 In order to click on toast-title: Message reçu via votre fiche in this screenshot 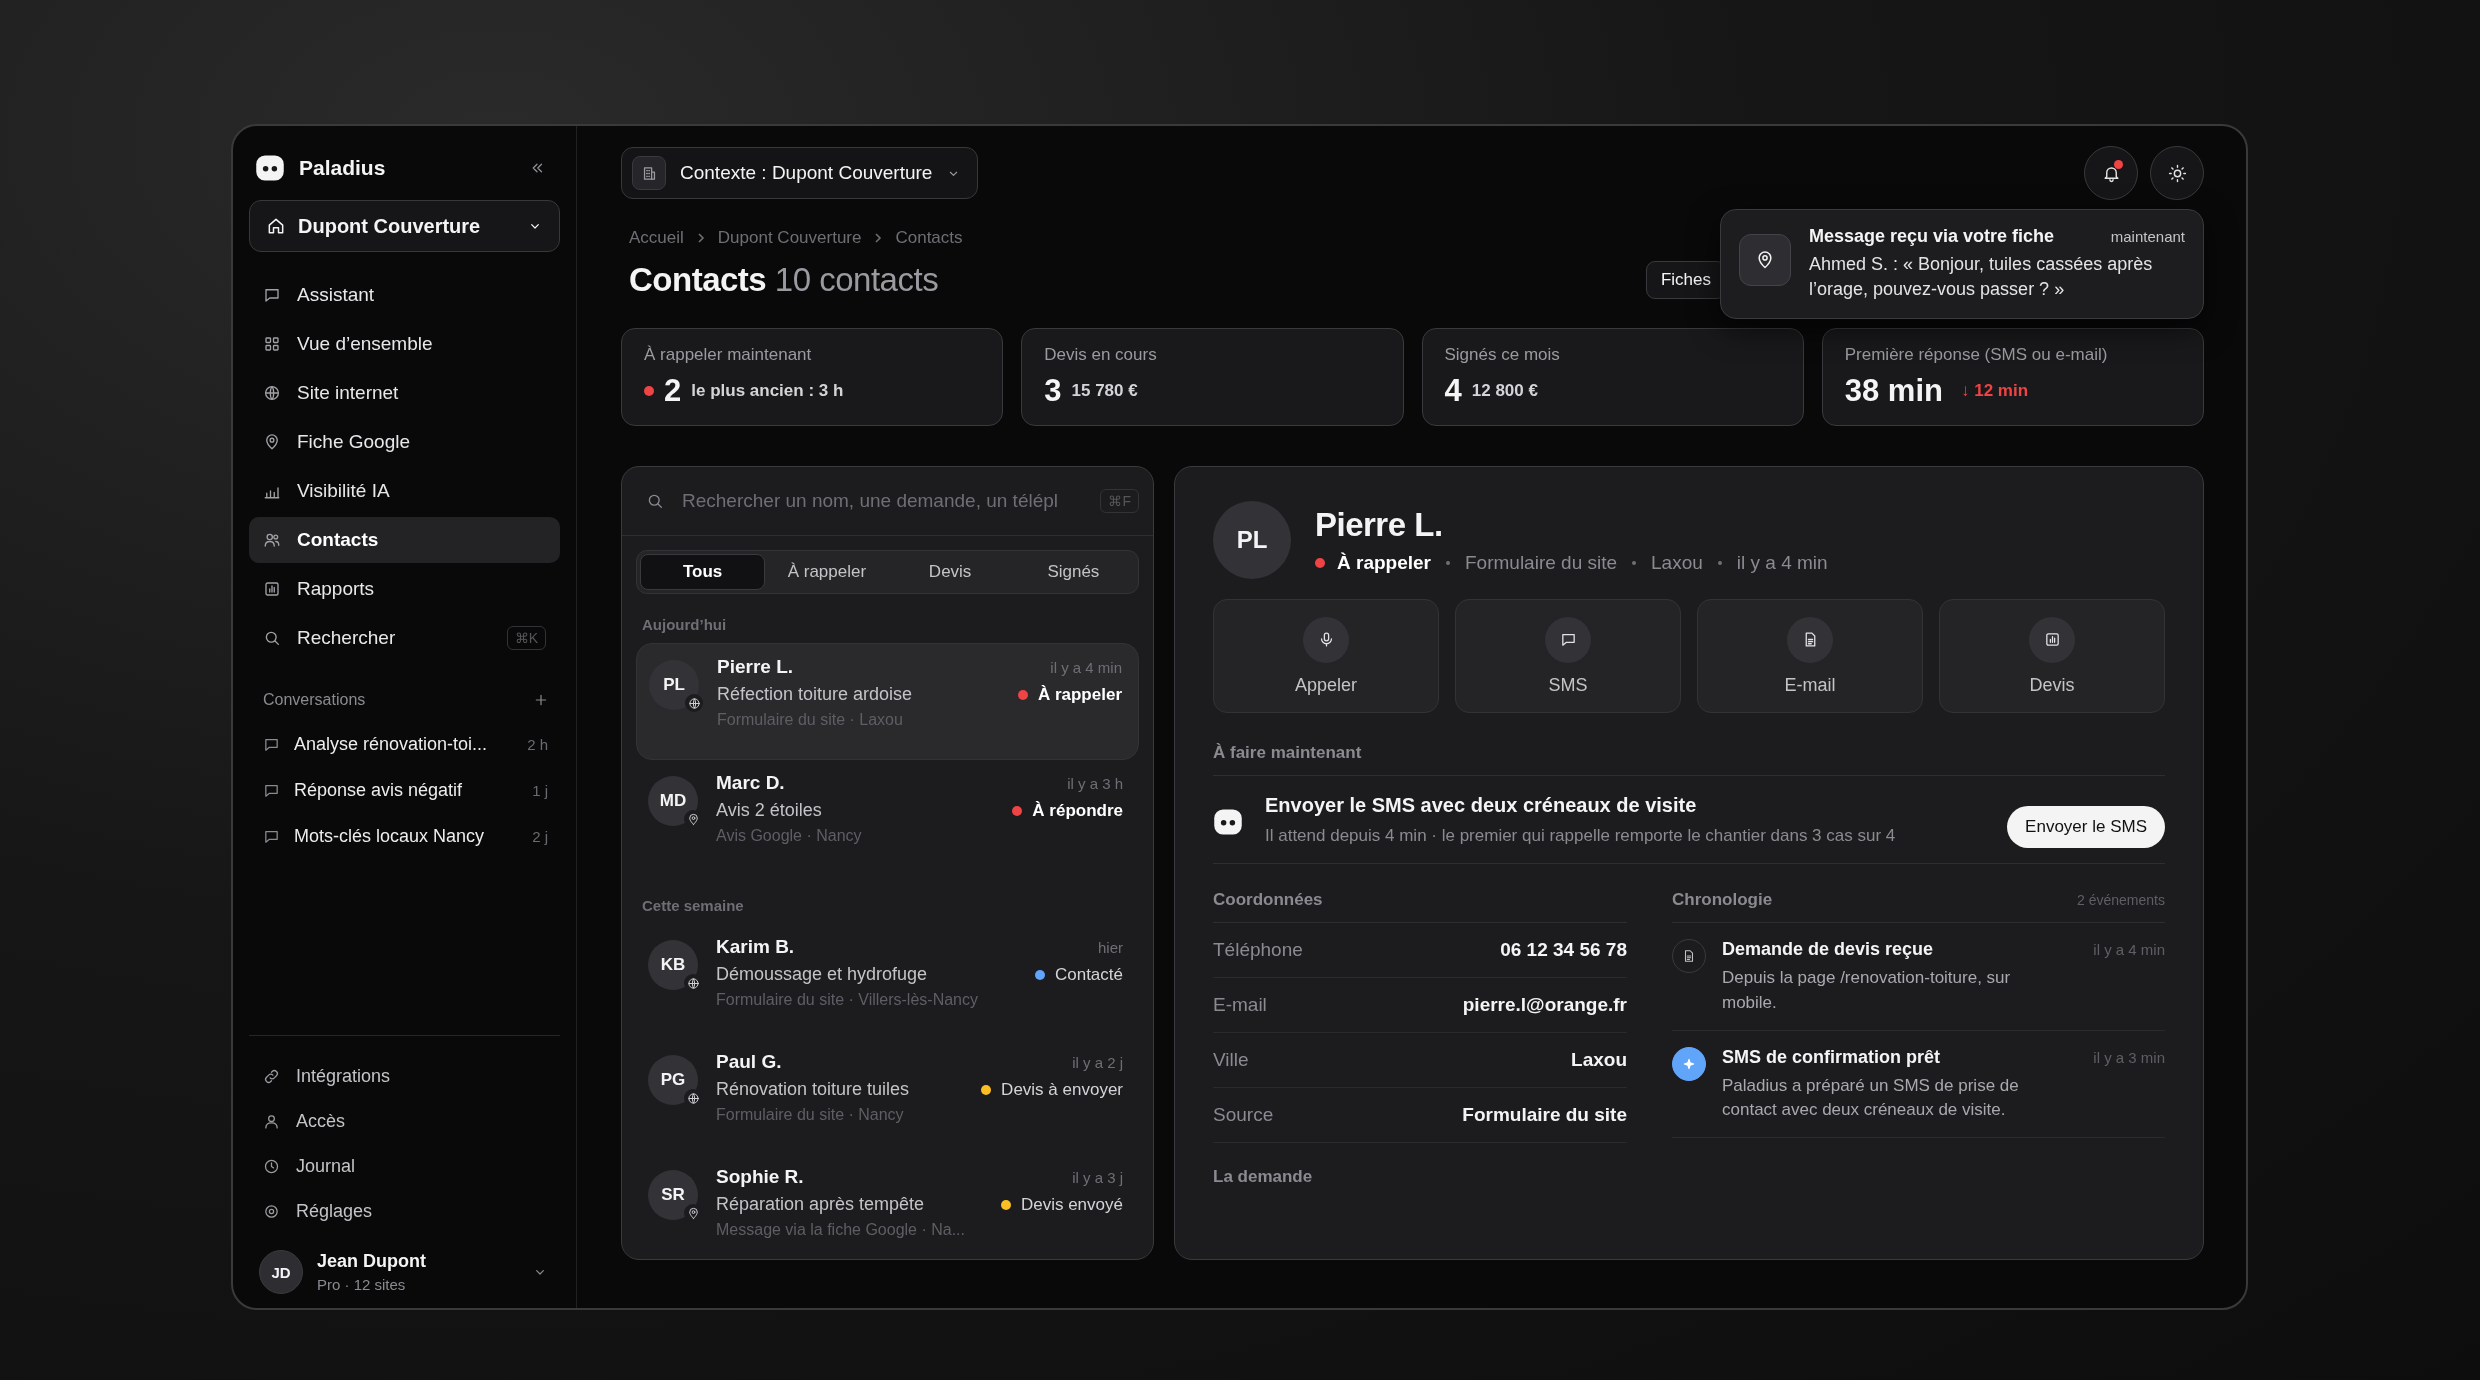, I will do `click(1932, 236)`.